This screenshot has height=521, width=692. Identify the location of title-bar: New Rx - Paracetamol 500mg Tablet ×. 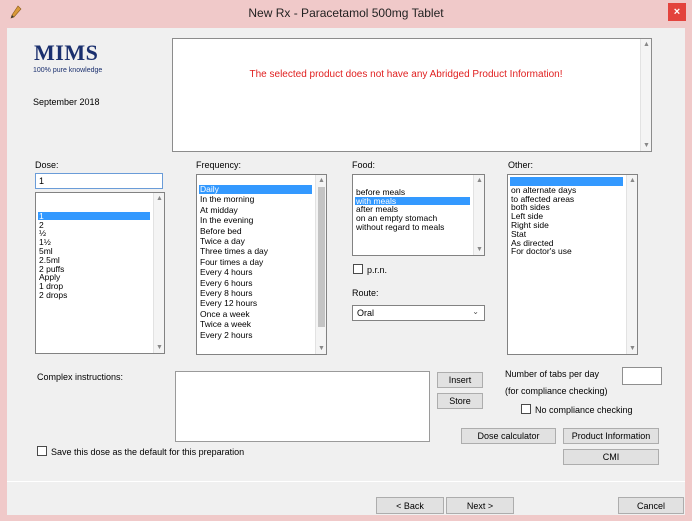
(346, 14).